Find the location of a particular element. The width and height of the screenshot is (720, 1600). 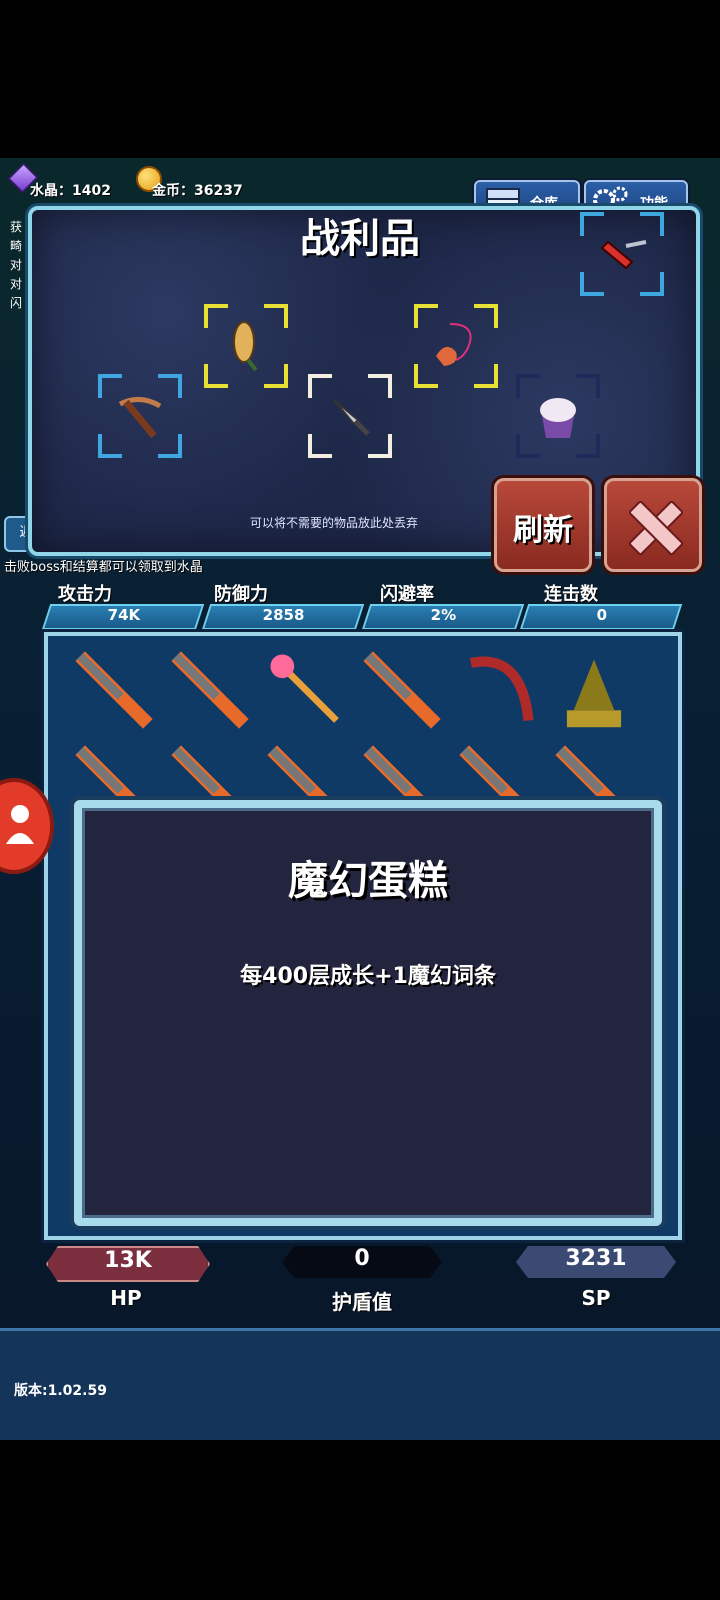

vitals-bar: 13K HP 0 护盾值 3231 SP is located at coordinates (360, 1286).